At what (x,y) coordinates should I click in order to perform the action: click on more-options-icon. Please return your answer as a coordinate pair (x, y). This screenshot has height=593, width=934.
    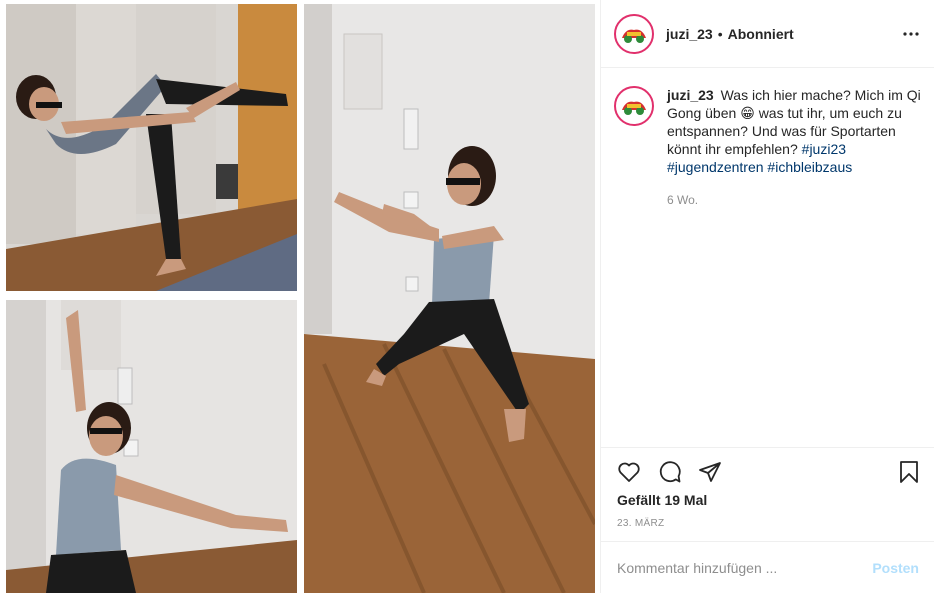
    Looking at the image, I should click on (911, 34).